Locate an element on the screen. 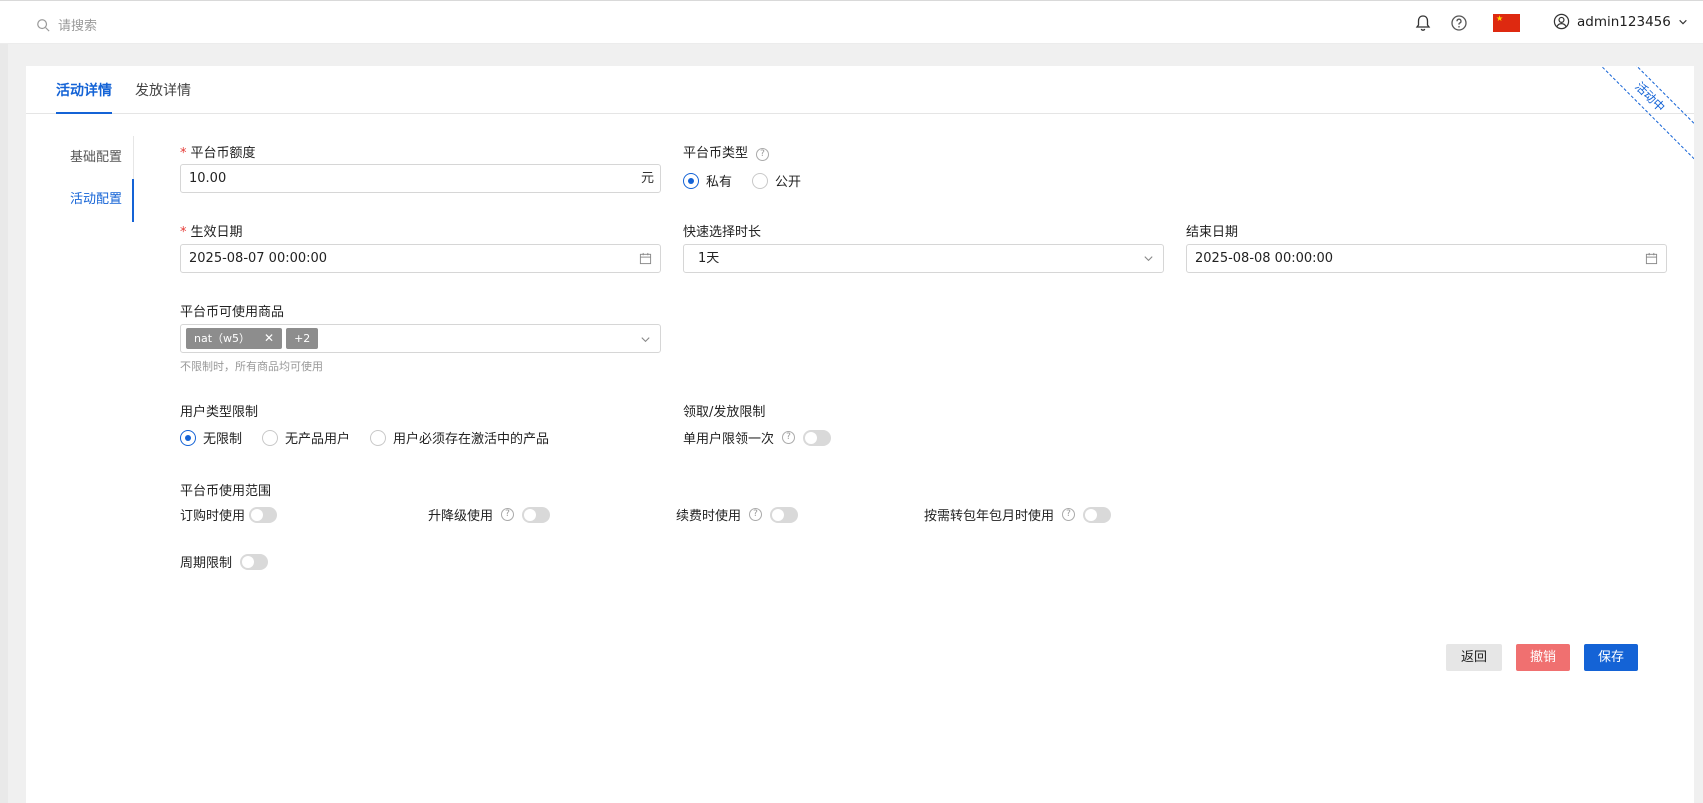 The height and width of the screenshot is (803, 1703). search-icon is located at coordinates (43, 25).